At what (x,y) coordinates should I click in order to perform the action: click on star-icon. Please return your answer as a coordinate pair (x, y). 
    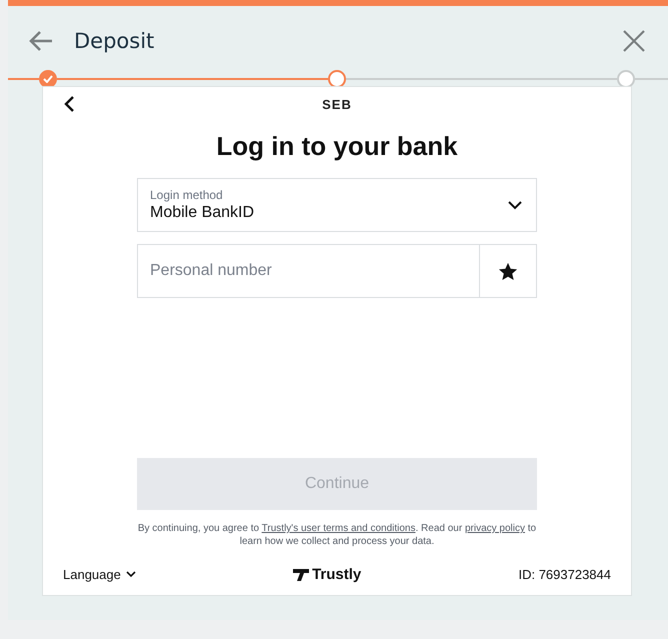
    Looking at the image, I should click on (508, 271).